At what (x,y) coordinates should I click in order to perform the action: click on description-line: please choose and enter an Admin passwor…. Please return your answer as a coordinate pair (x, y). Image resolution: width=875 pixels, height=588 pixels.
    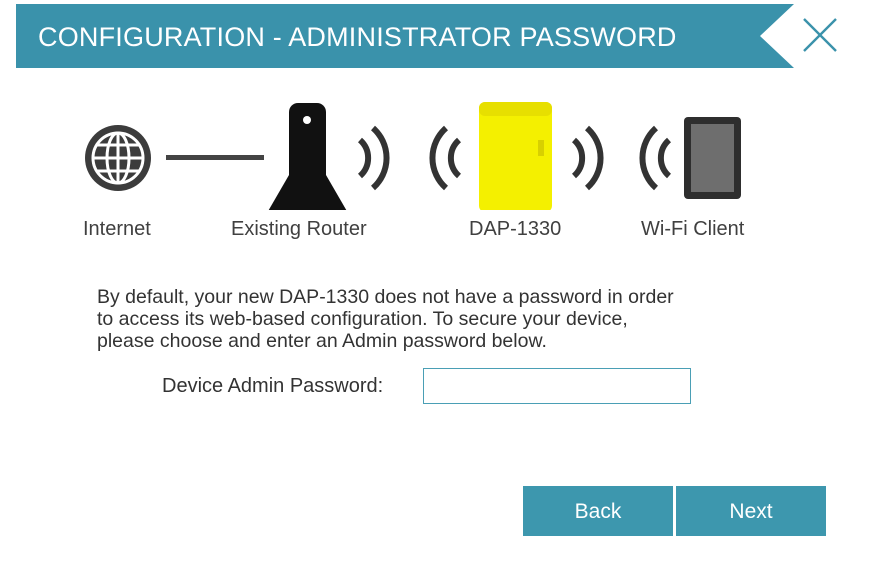
    Looking at the image, I should click on (322, 341).